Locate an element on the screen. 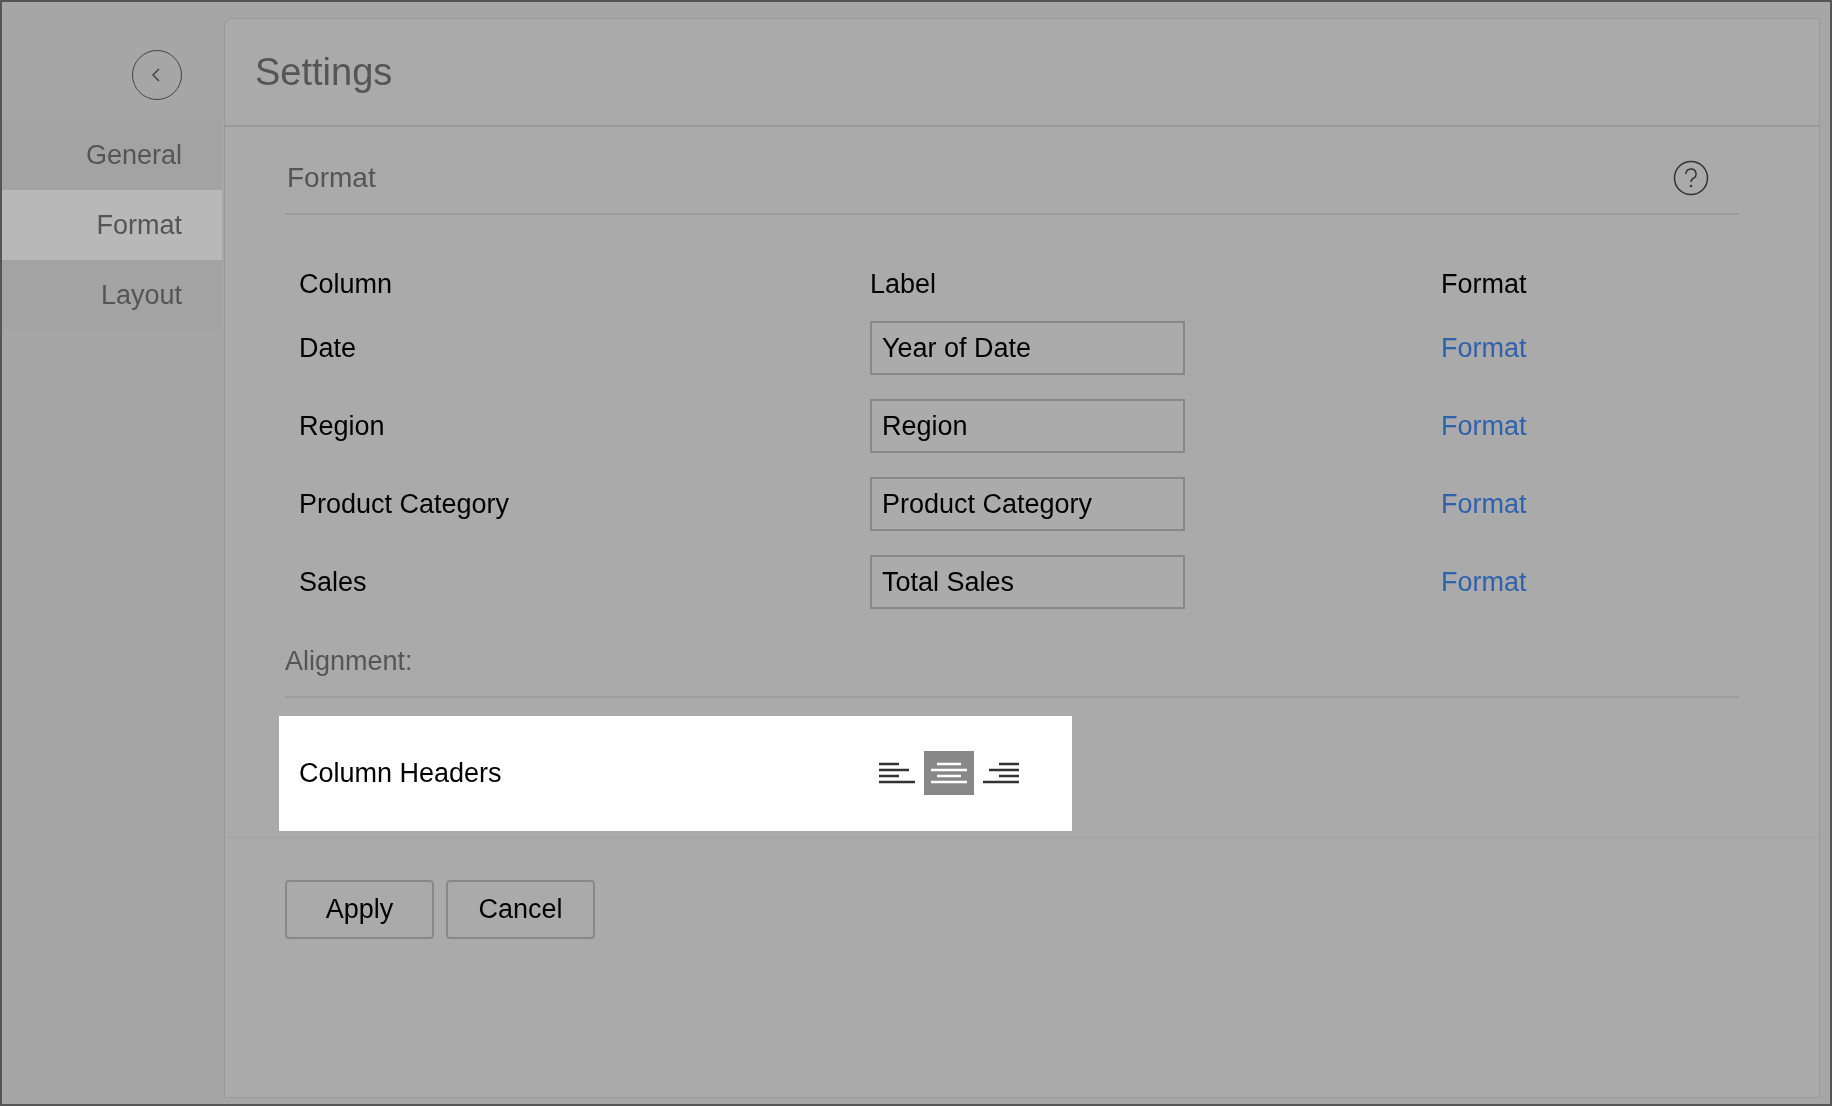 The width and height of the screenshot is (1832, 1106). back-button is located at coordinates (157, 75).